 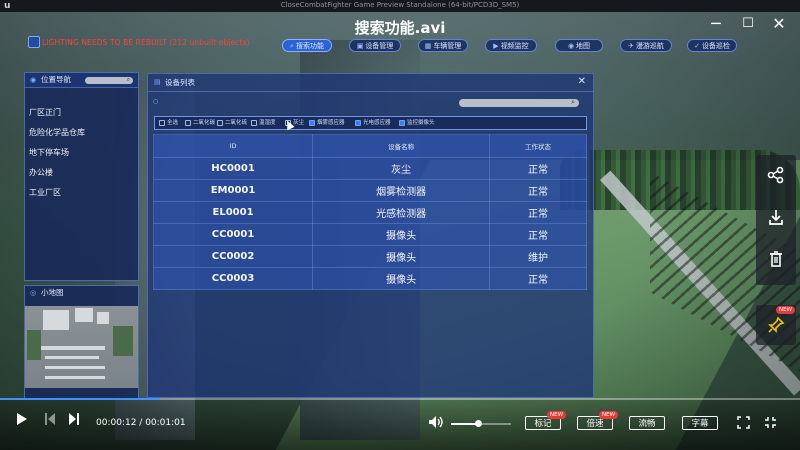 I want to click on minimap, so click(x=81, y=347).